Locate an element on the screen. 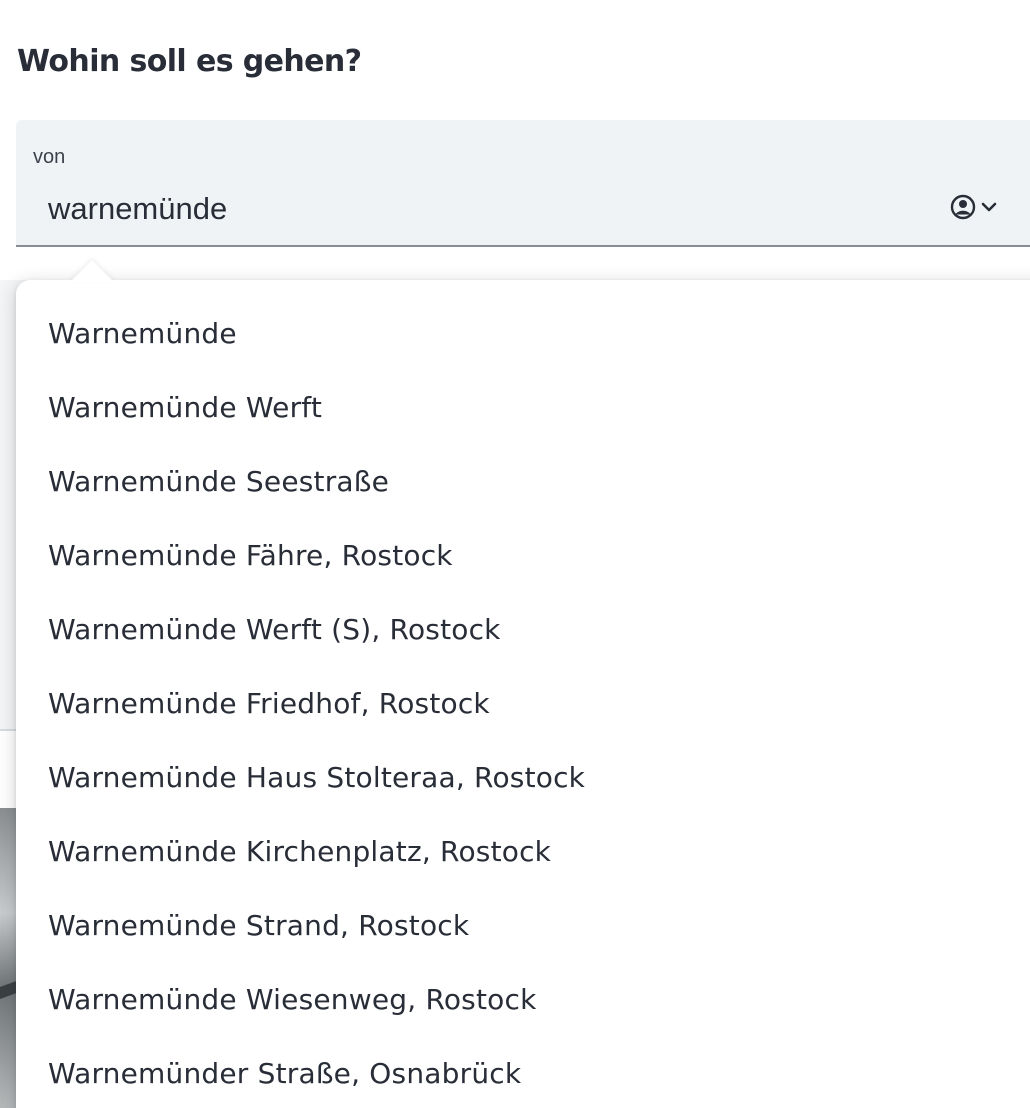 The width and height of the screenshot is (1030, 1108). dropdown-caret is located at coordinates (92, 271).